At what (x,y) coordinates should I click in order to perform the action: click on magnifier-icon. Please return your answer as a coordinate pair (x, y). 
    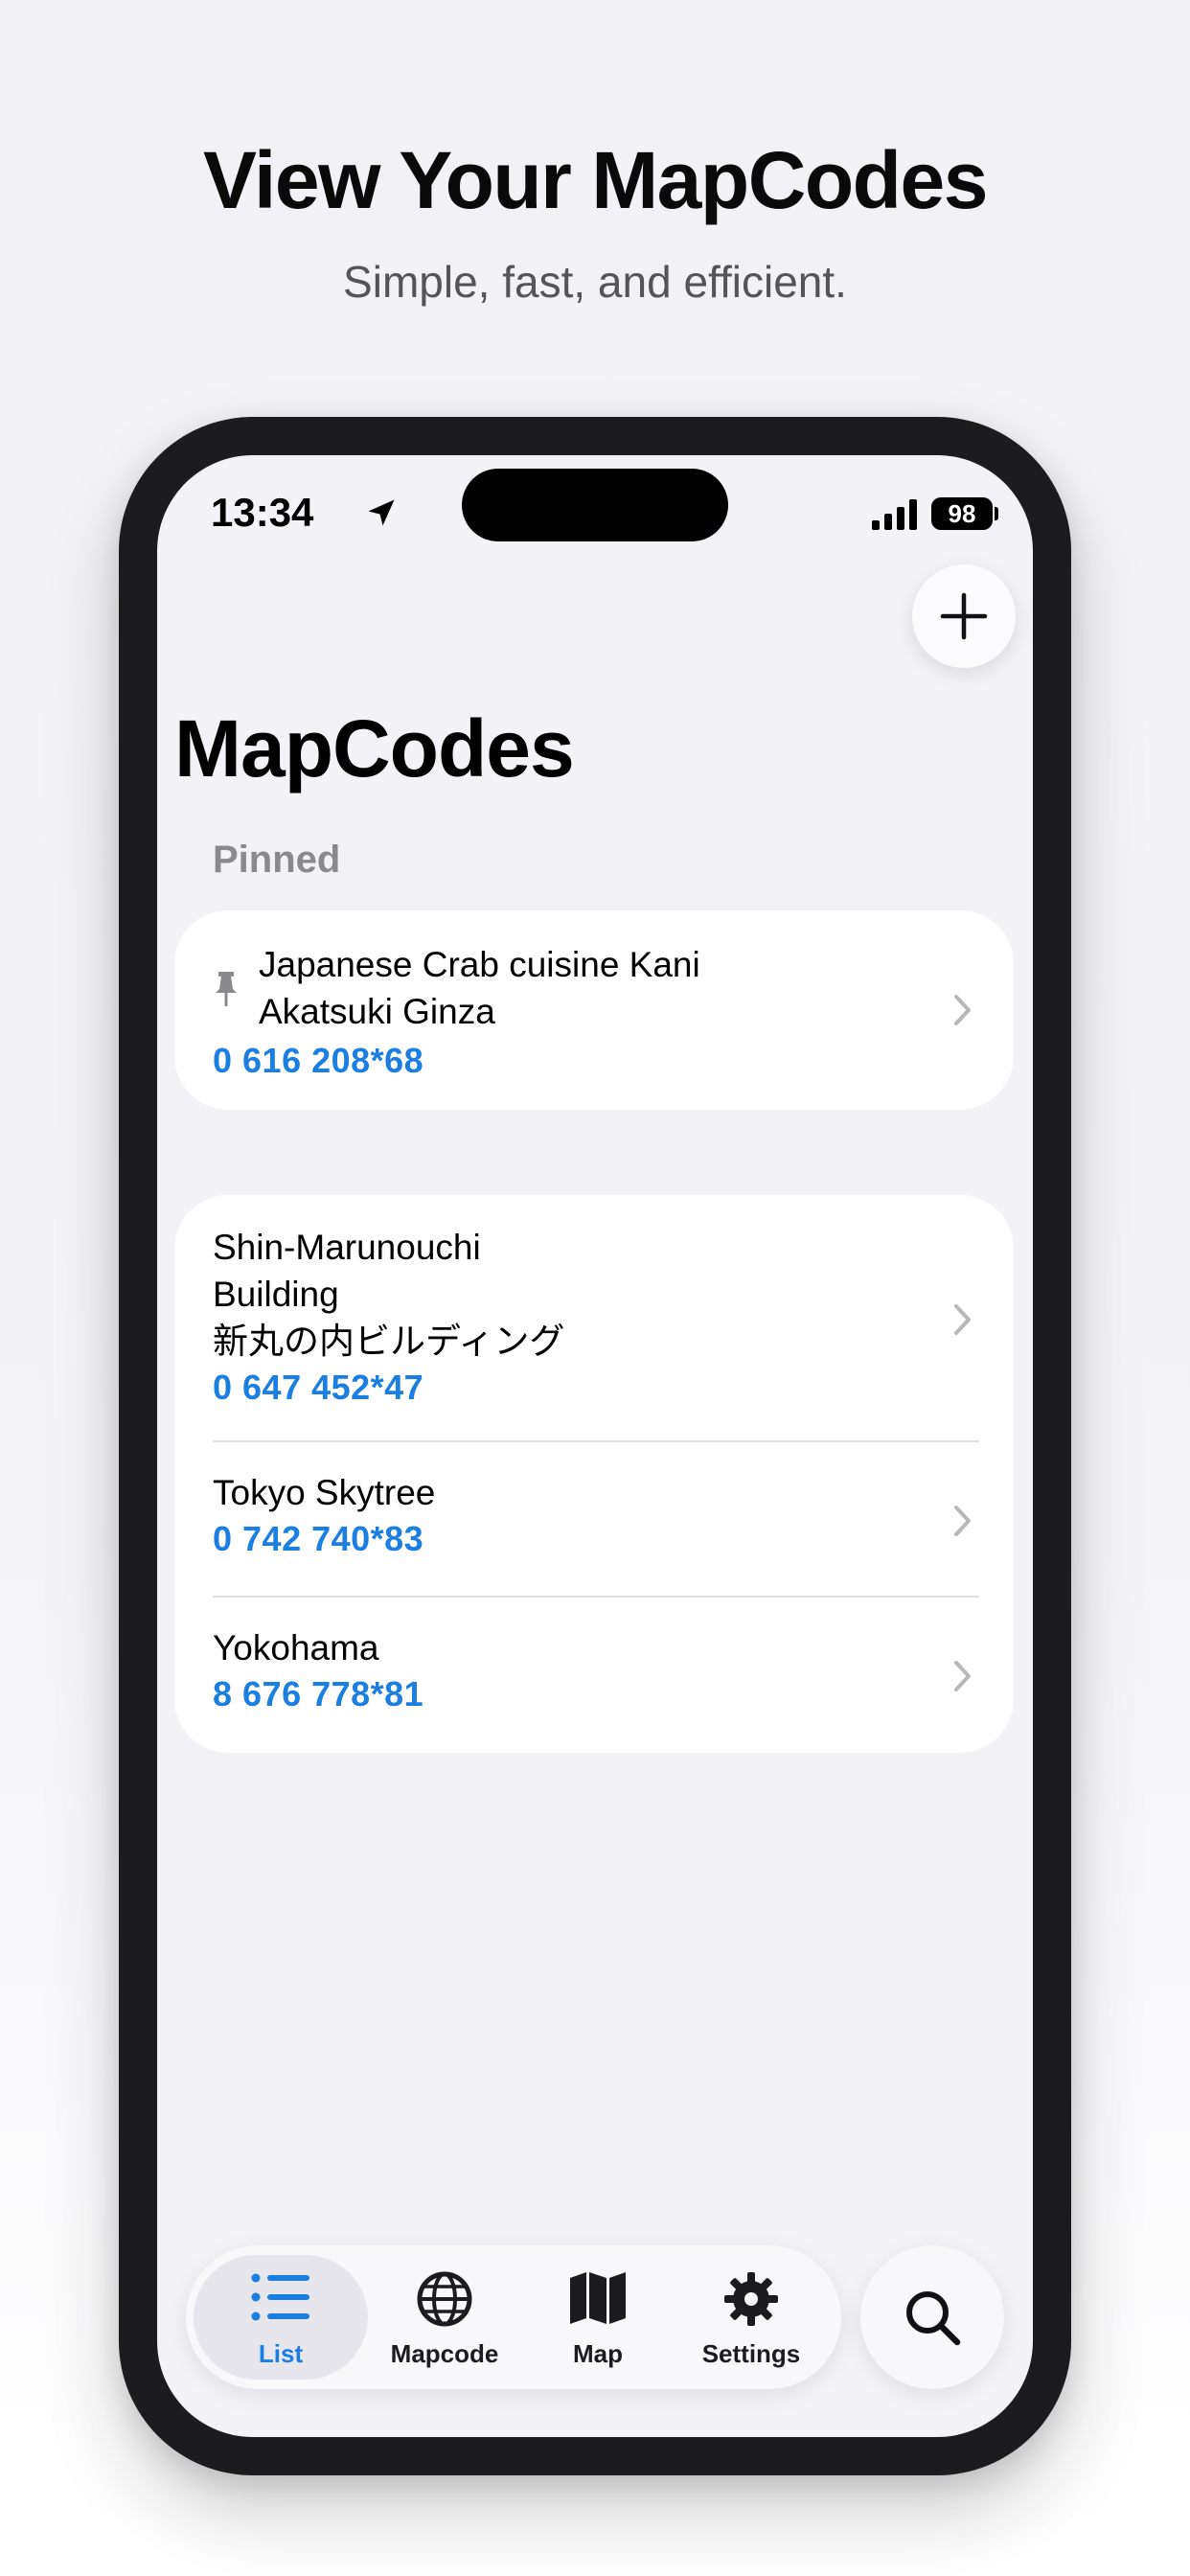
    Looking at the image, I should click on (934, 2318).